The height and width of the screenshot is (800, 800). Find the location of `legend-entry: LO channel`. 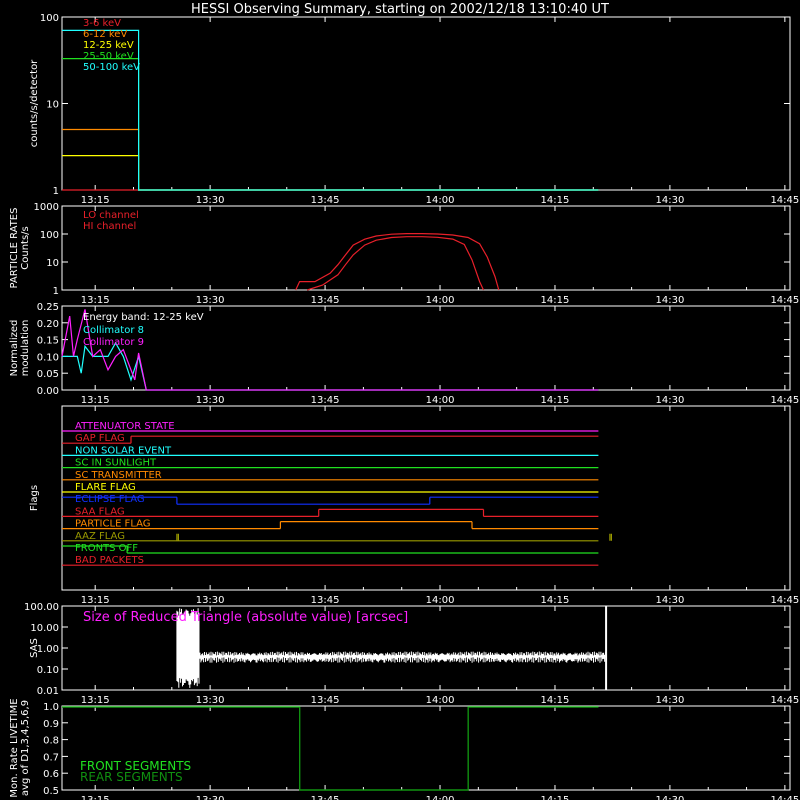

legend-entry: LO channel is located at coordinates (111, 215).